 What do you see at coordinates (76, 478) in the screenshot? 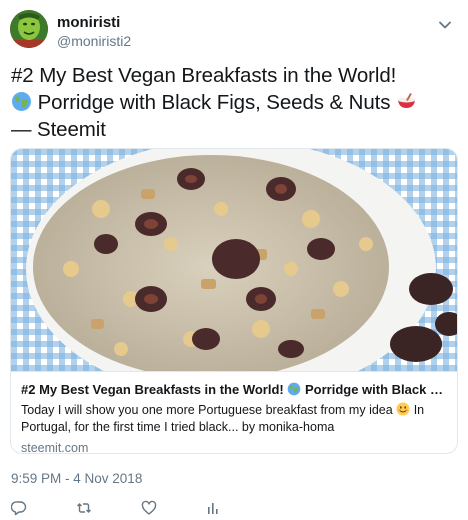
I see `tweet-timestamp: 9:59 PM - 4 Nov 2018` at bounding box center [76, 478].